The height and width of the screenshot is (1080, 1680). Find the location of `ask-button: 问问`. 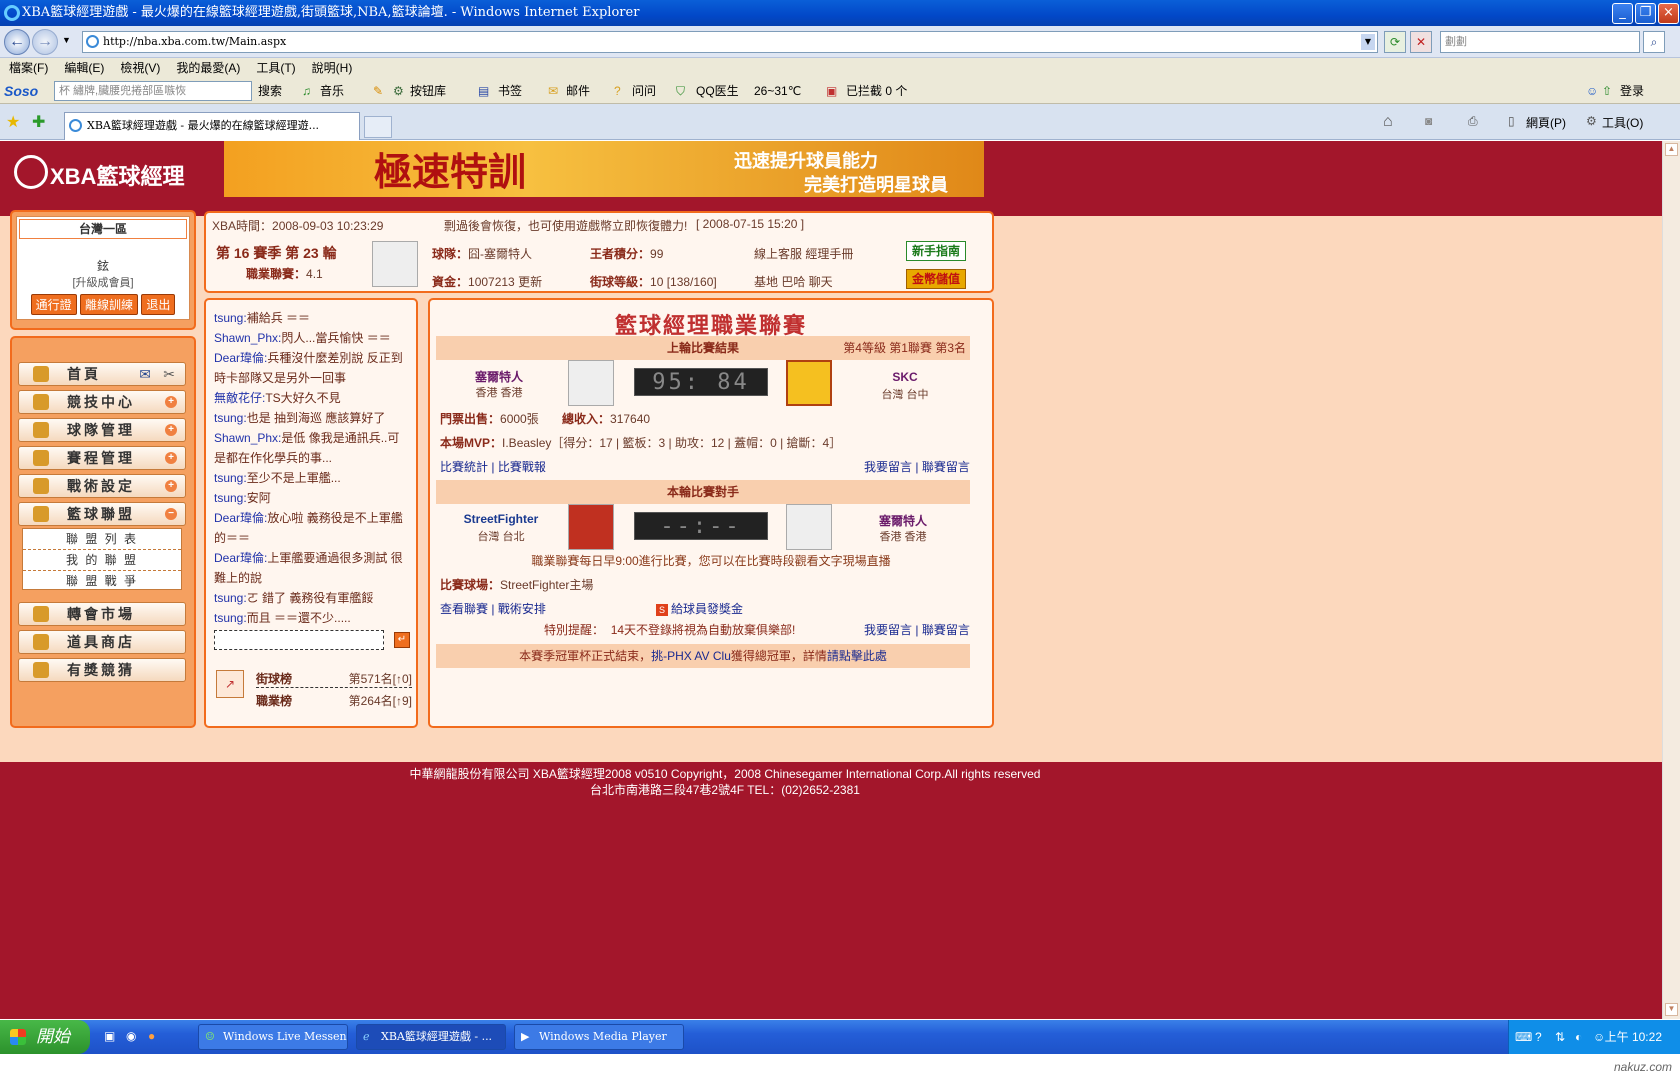

ask-button: 问问 is located at coordinates (644, 91).